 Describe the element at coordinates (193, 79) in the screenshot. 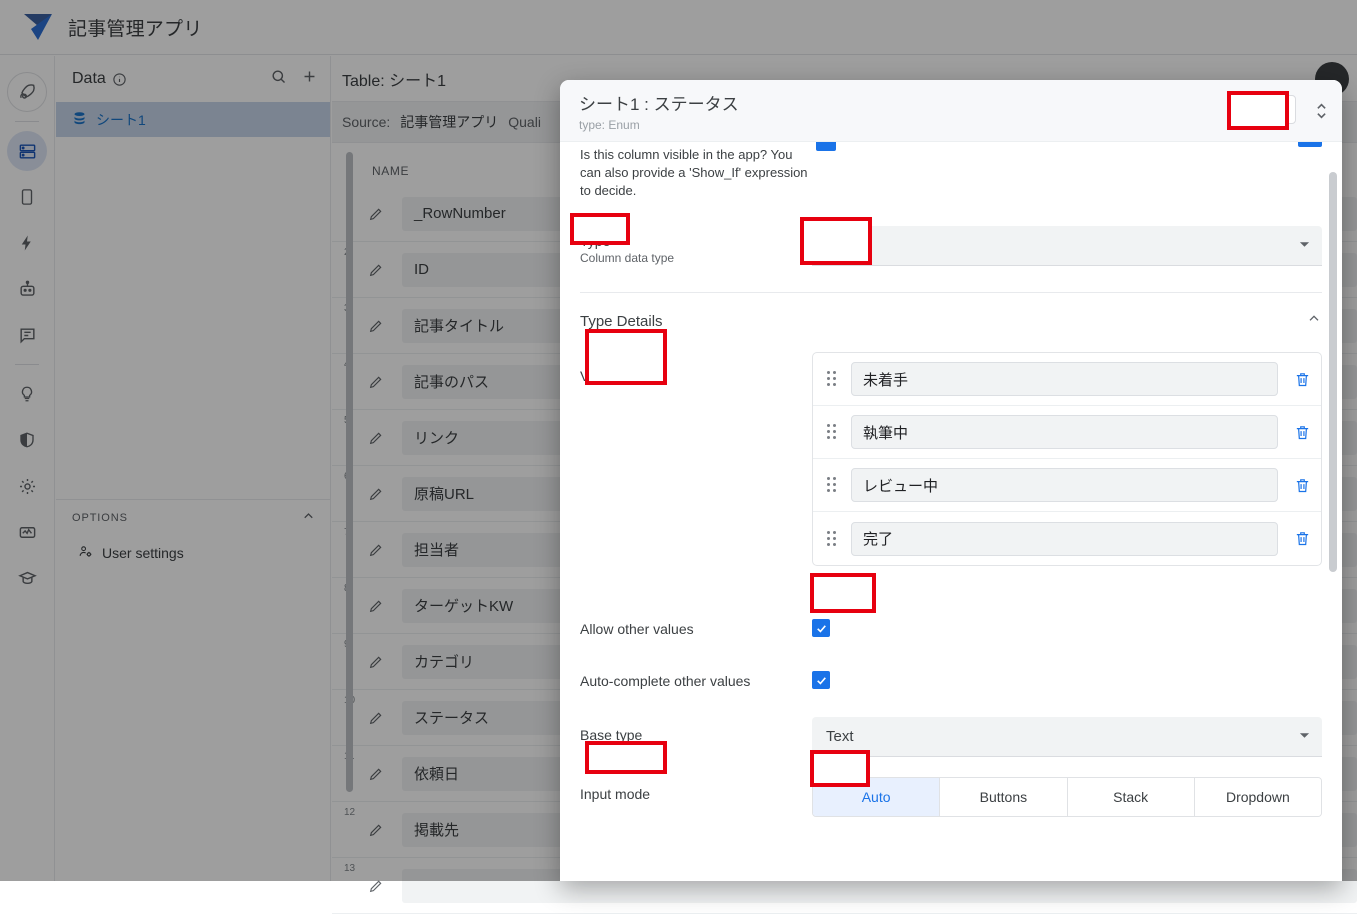

I see `data-panel-header: Data` at that location.